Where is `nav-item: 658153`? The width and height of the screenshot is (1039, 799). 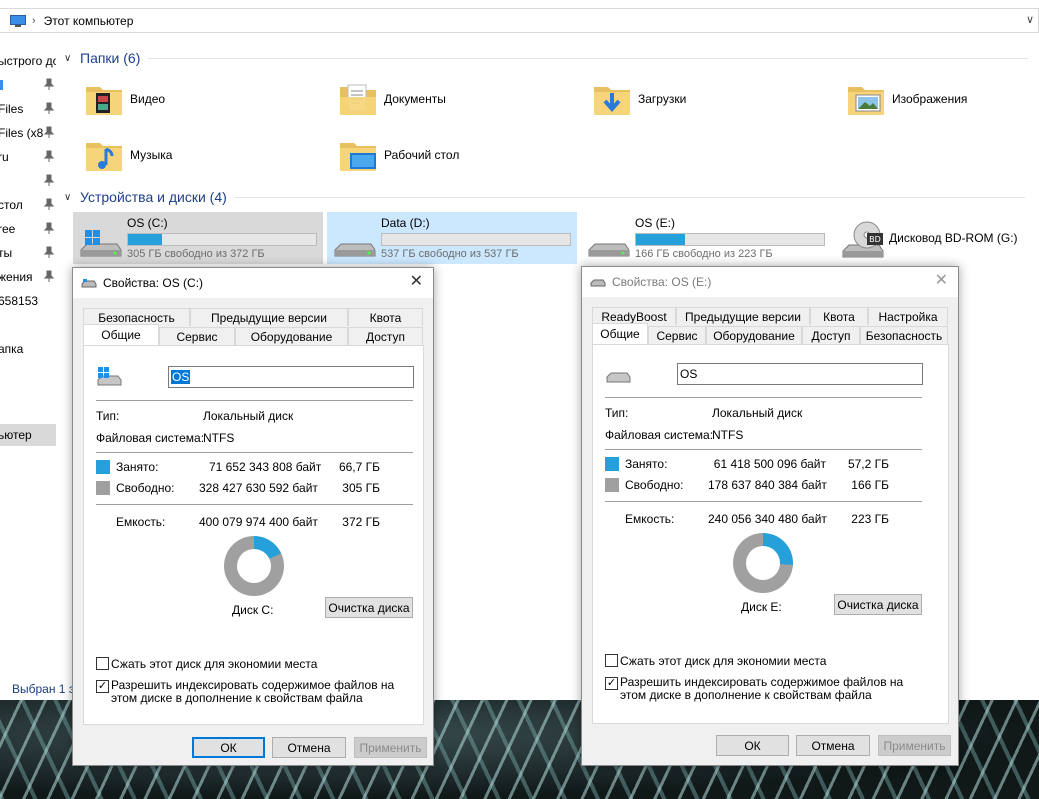
nav-item: 658153 is located at coordinates (28, 301).